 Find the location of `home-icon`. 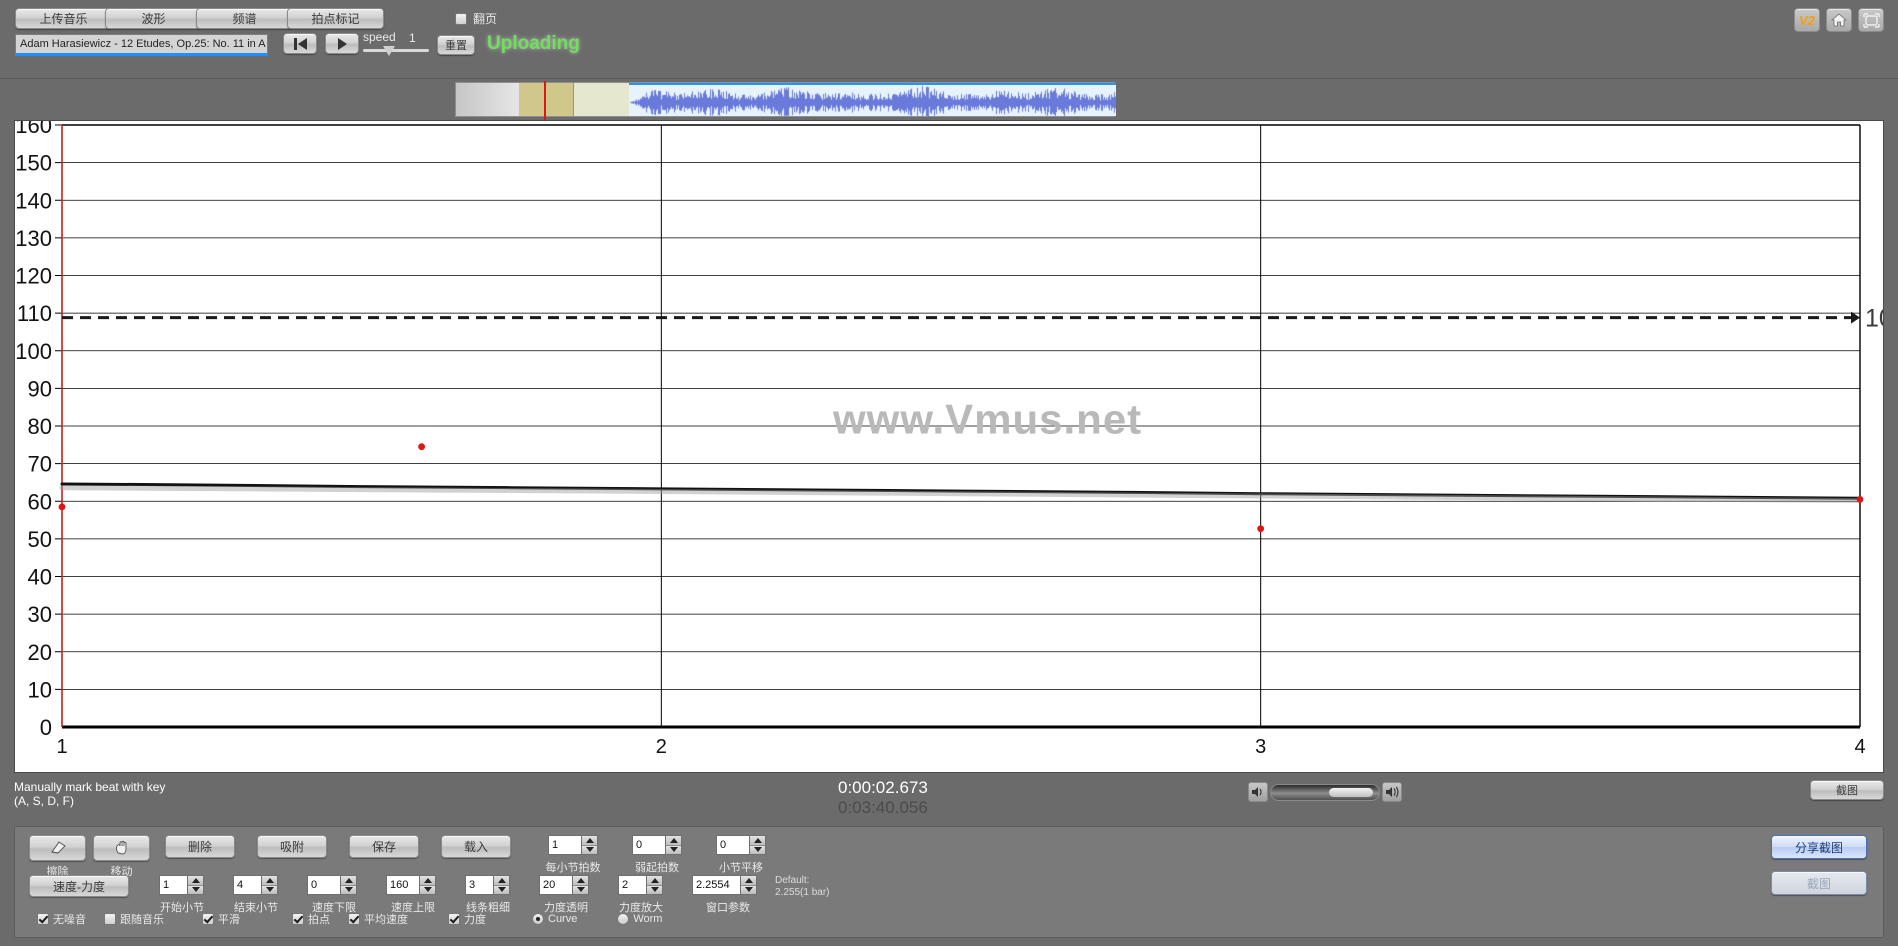

home-icon is located at coordinates (1839, 20).